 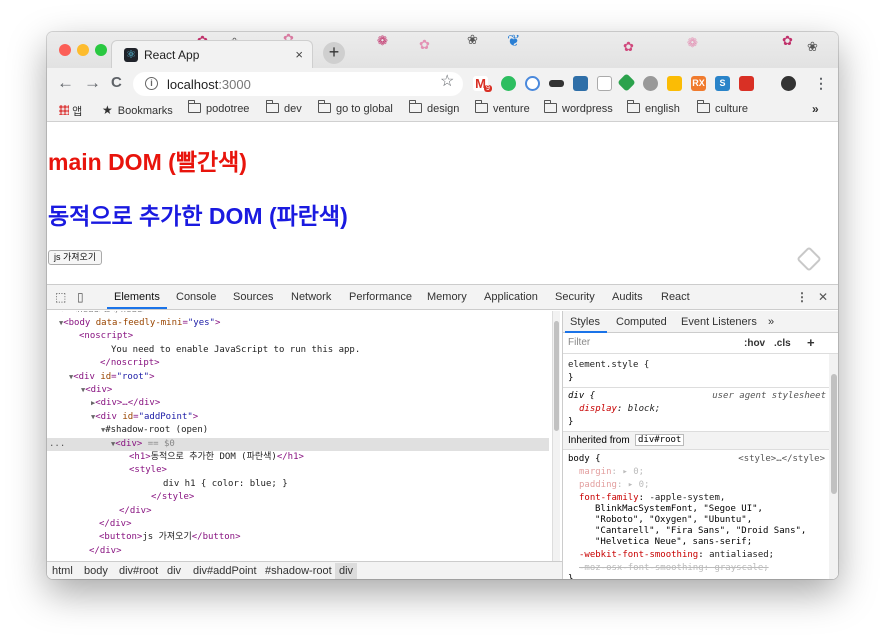 What do you see at coordinates (834, 434) in the screenshot?
I see `styles-scrollbar-thumb` at bounding box center [834, 434].